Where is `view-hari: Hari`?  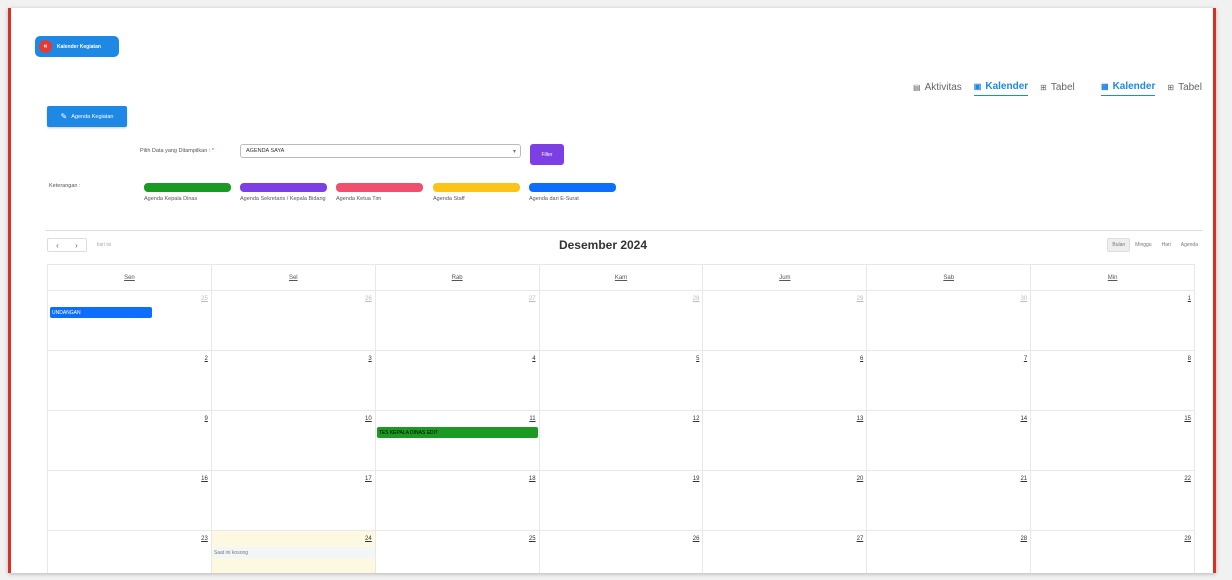 view-hari: Hari is located at coordinates (1166, 245).